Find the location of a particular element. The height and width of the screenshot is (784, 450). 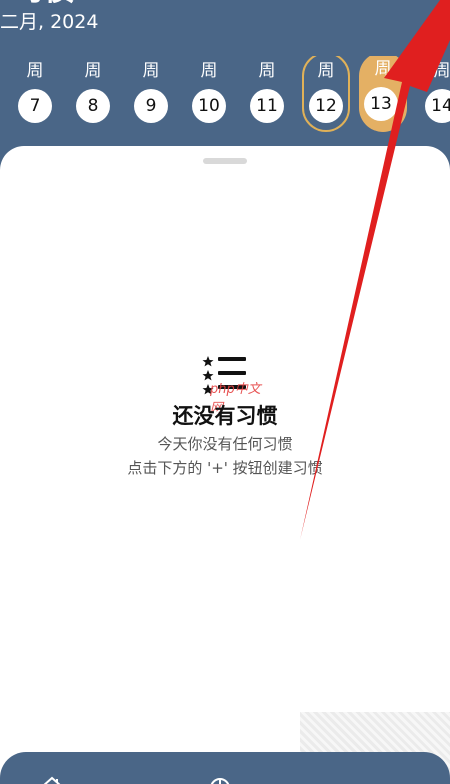

day-number: 13 is located at coordinates (381, 104).